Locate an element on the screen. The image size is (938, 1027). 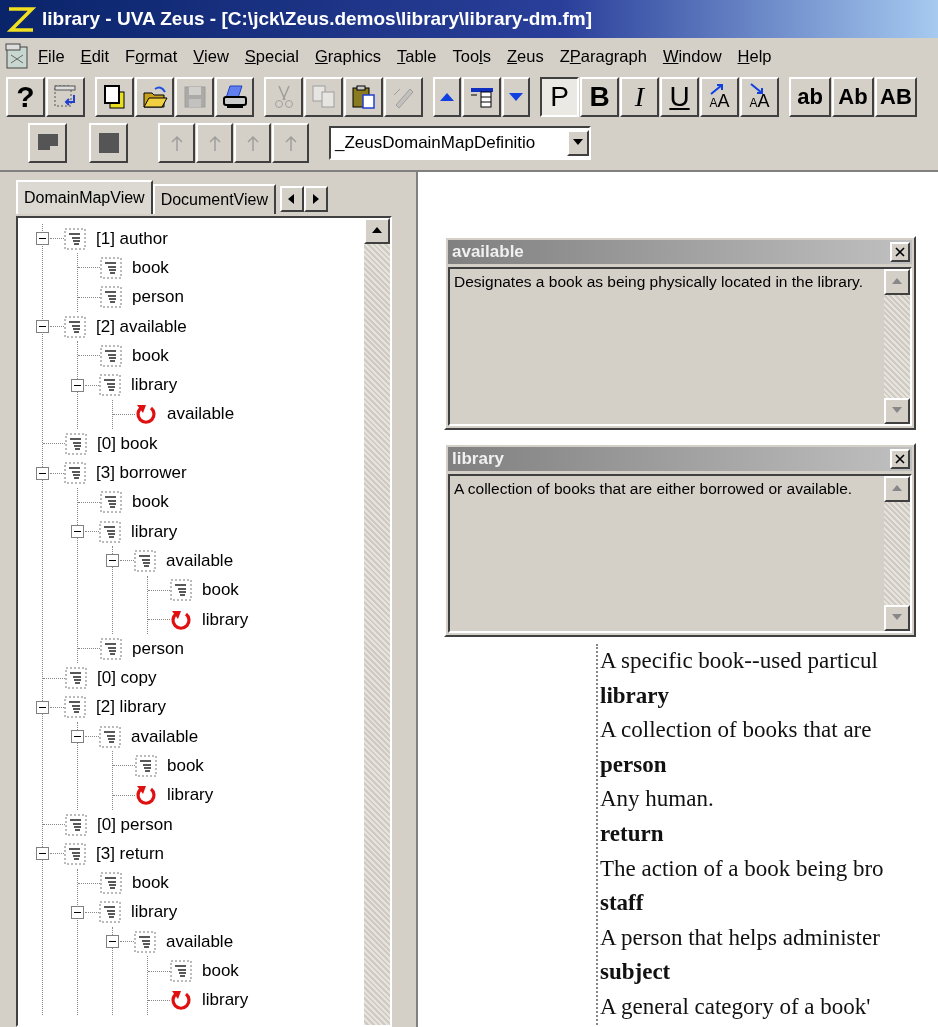
format-button: B is located at coordinates (599, 97).